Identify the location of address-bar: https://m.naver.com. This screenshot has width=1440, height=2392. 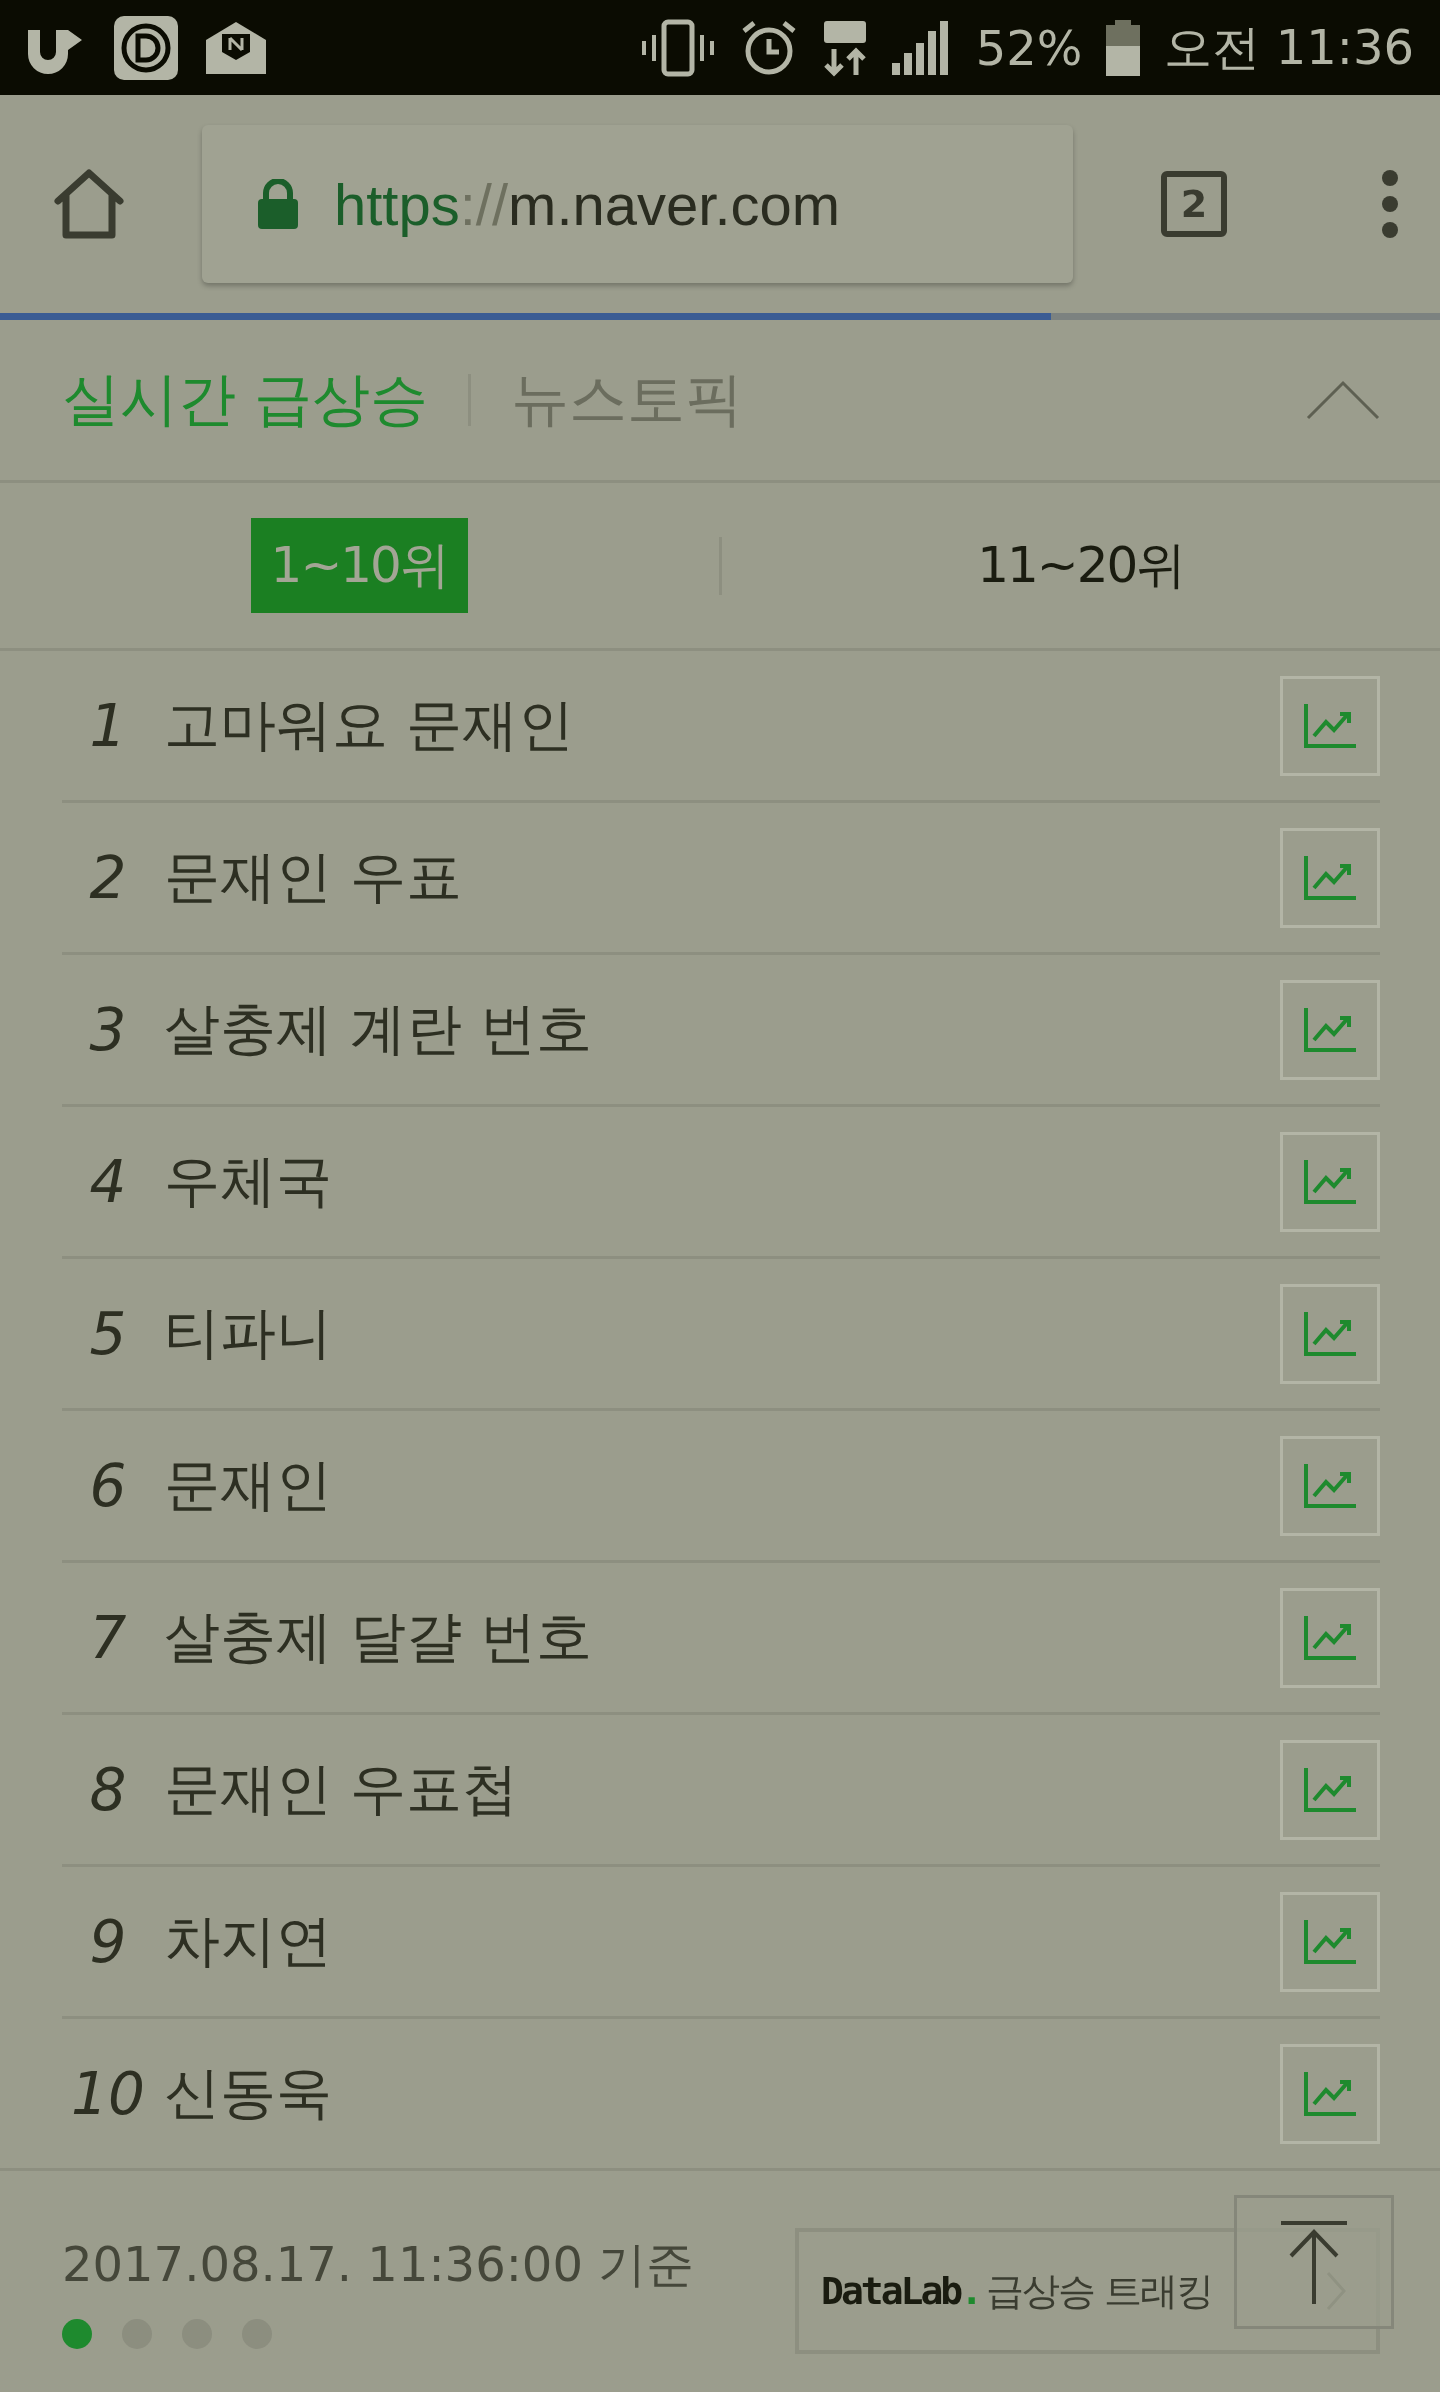
(637, 204).